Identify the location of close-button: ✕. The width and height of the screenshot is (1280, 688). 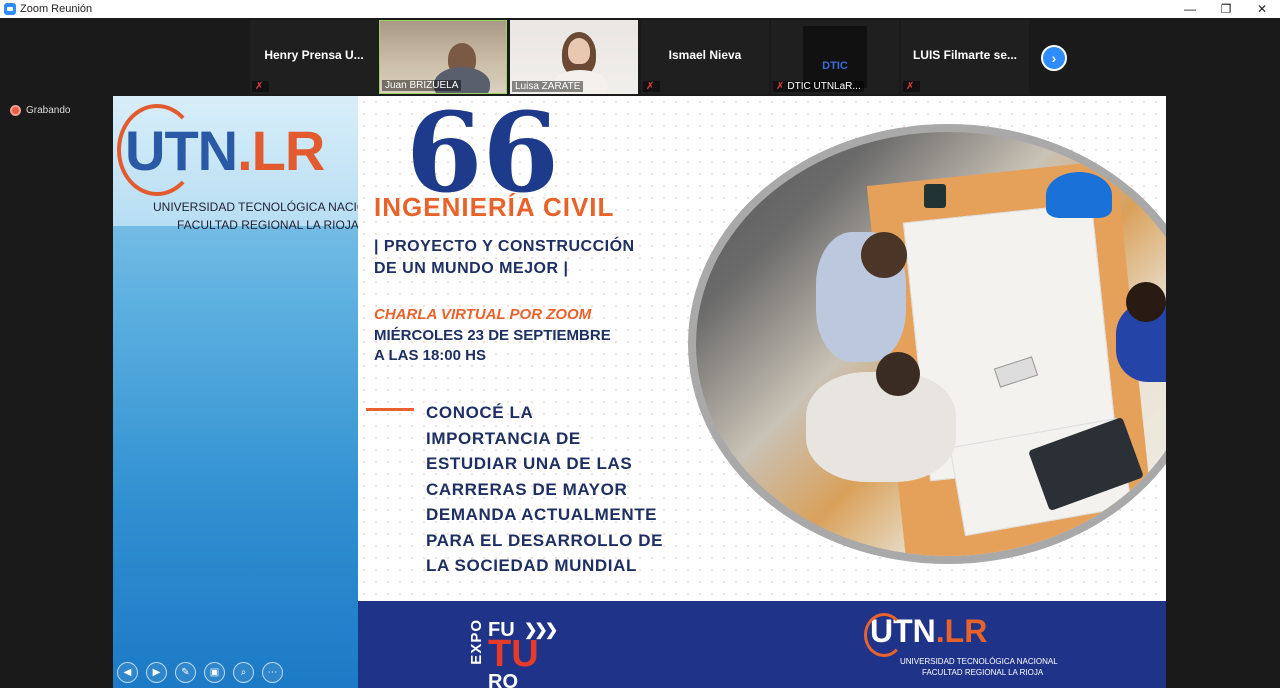
(1262, 9).